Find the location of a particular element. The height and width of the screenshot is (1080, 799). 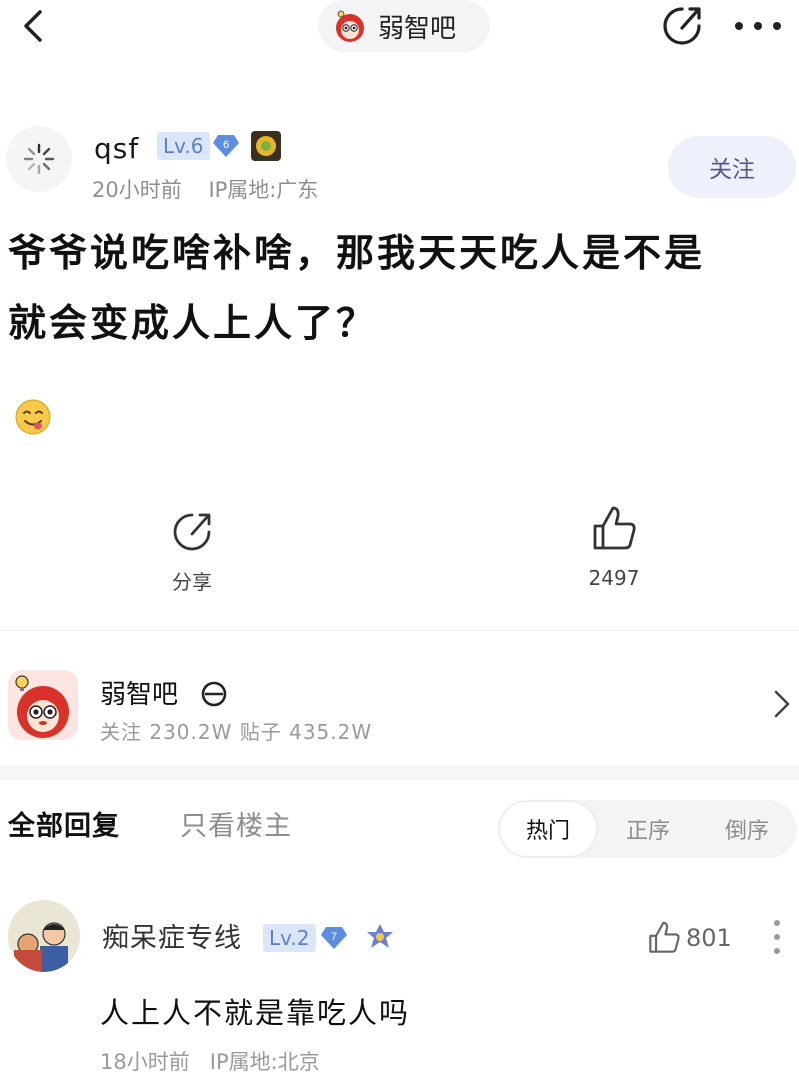

reply-meta: 18小时前 IP属地:北京 is located at coordinates (210, 1061).